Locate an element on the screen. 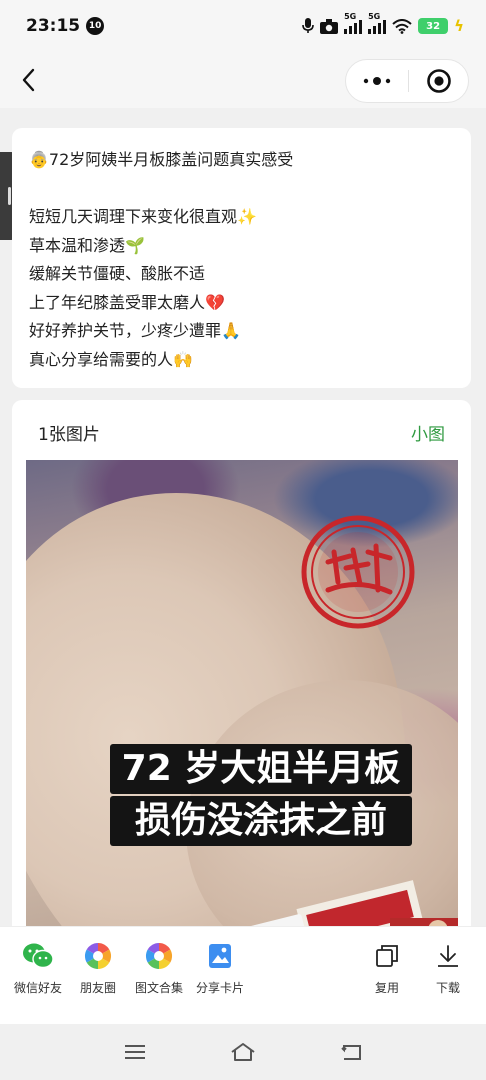 The height and width of the screenshot is (1080, 486). status-icons: 5G 5G 32 ϟ is located at coordinates (383, 23).